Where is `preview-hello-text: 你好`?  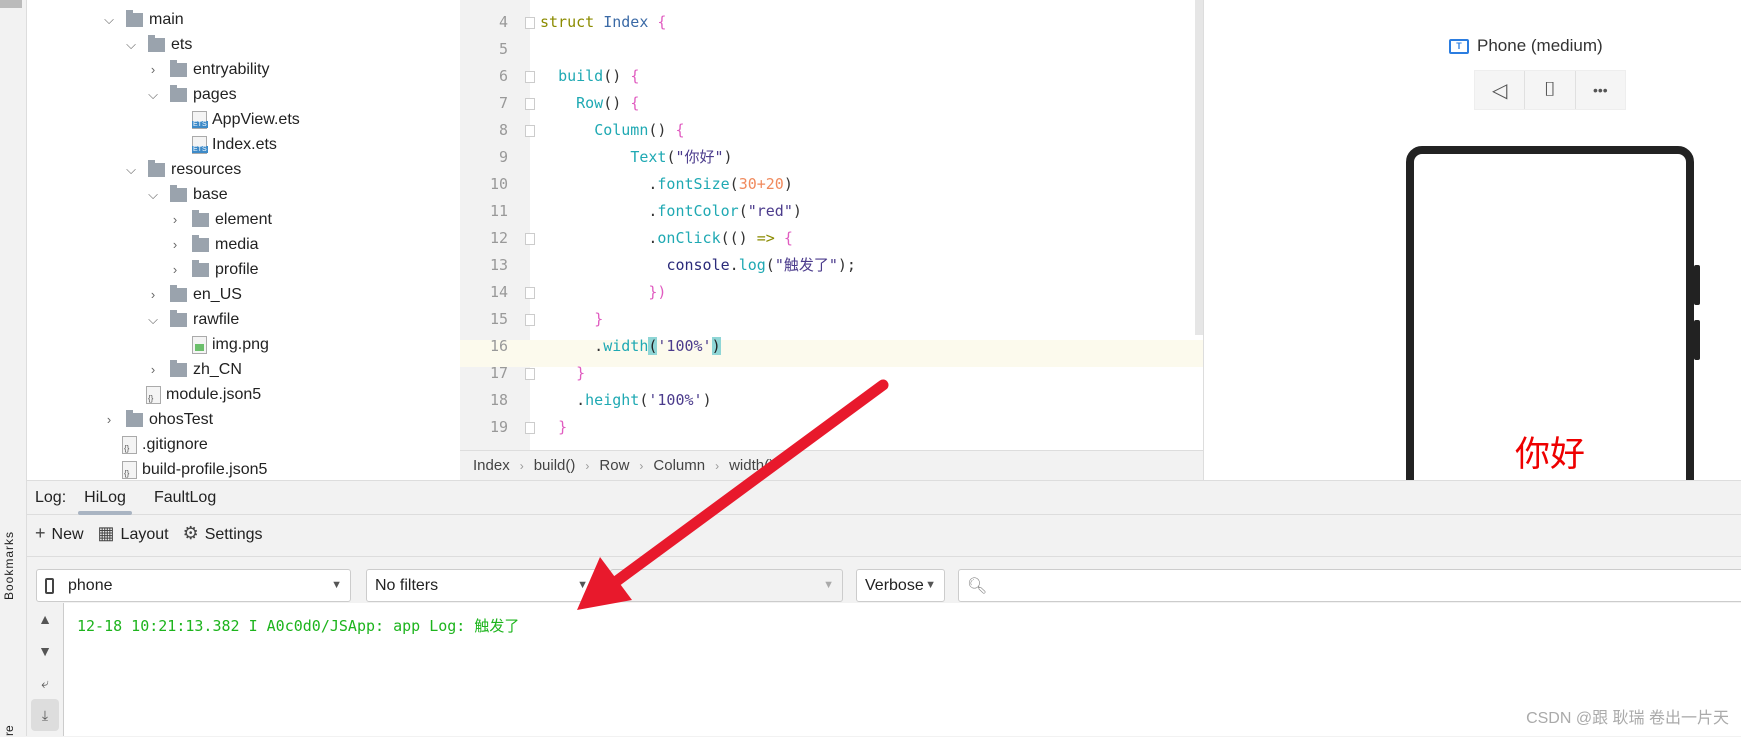
preview-hello-text: 你好 is located at coordinates (1550, 451).